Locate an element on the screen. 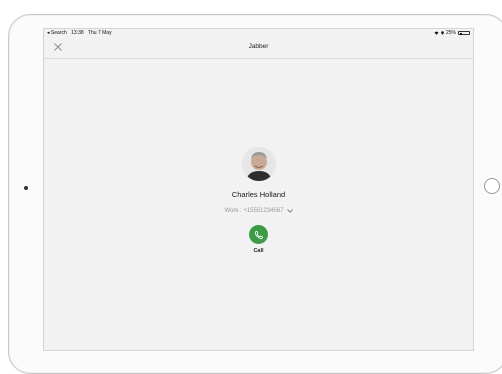  avatar-image is located at coordinates (258, 164).